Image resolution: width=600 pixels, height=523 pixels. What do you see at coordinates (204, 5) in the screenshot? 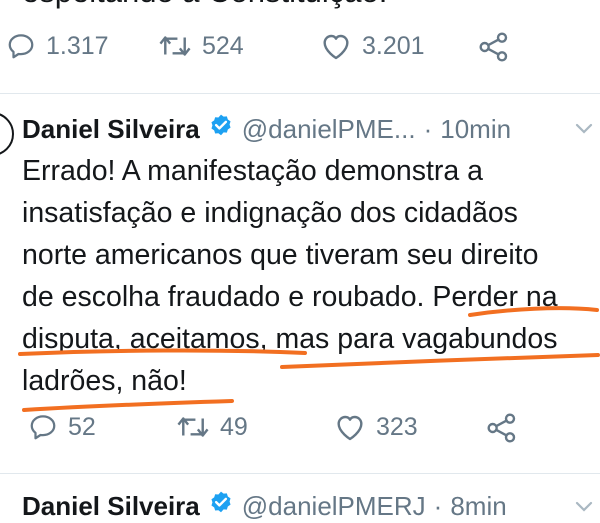
I see `previous-tweet-text: espeitando a Constituição.` at bounding box center [204, 5].